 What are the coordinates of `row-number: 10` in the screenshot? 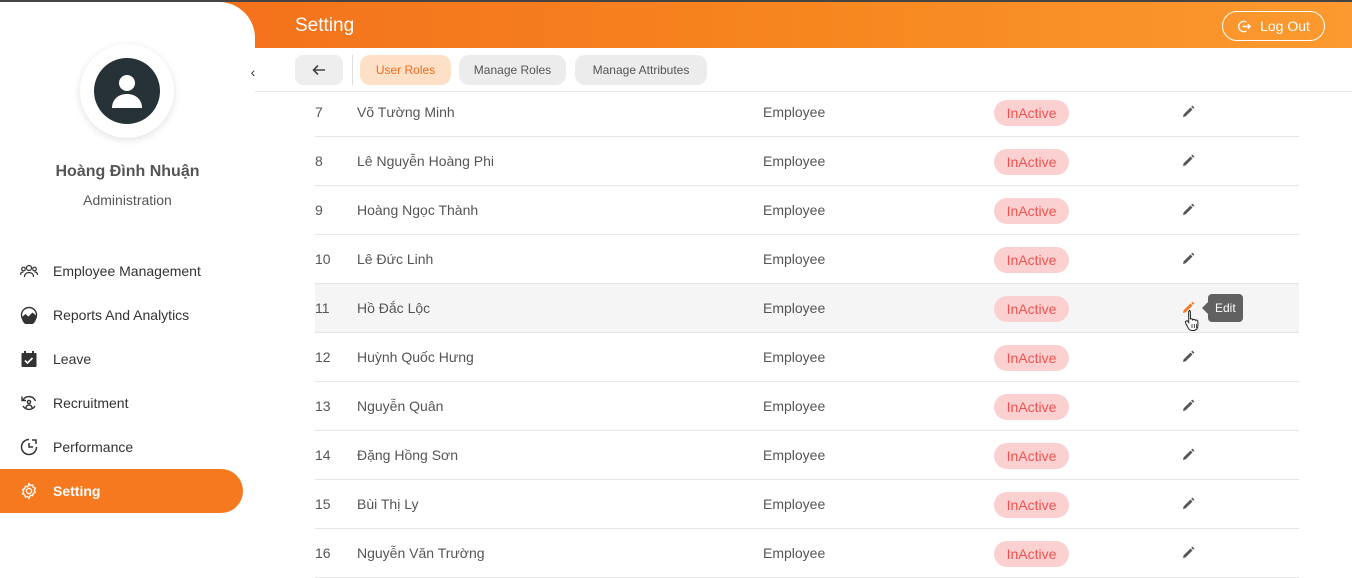 It's located at (323, 259).